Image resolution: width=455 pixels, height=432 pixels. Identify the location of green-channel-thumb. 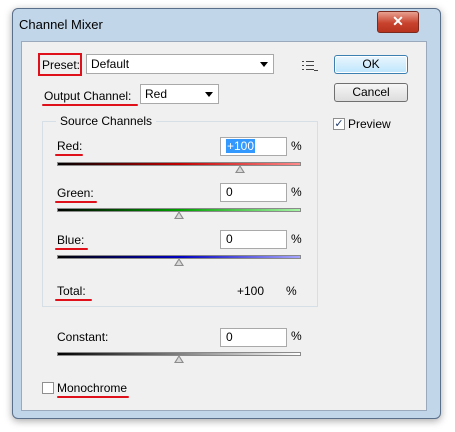
(179, 215).